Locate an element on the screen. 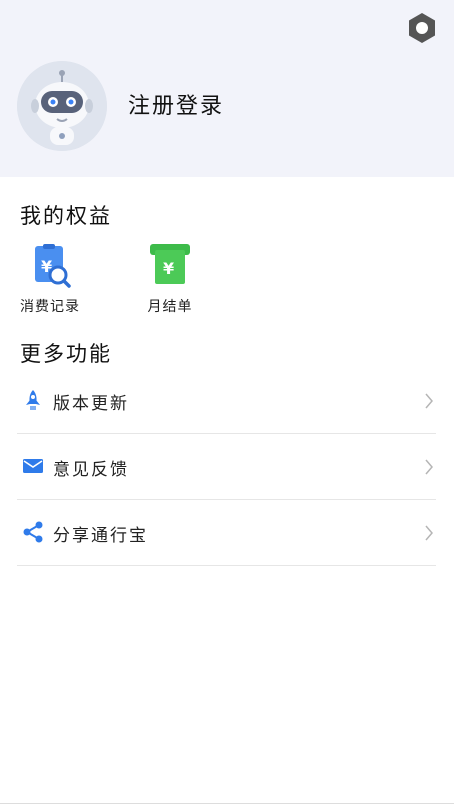 The height and width of the screenshot is (807, 454). monthly-statement-icon: ¥ is located at coordinates (170, 264).